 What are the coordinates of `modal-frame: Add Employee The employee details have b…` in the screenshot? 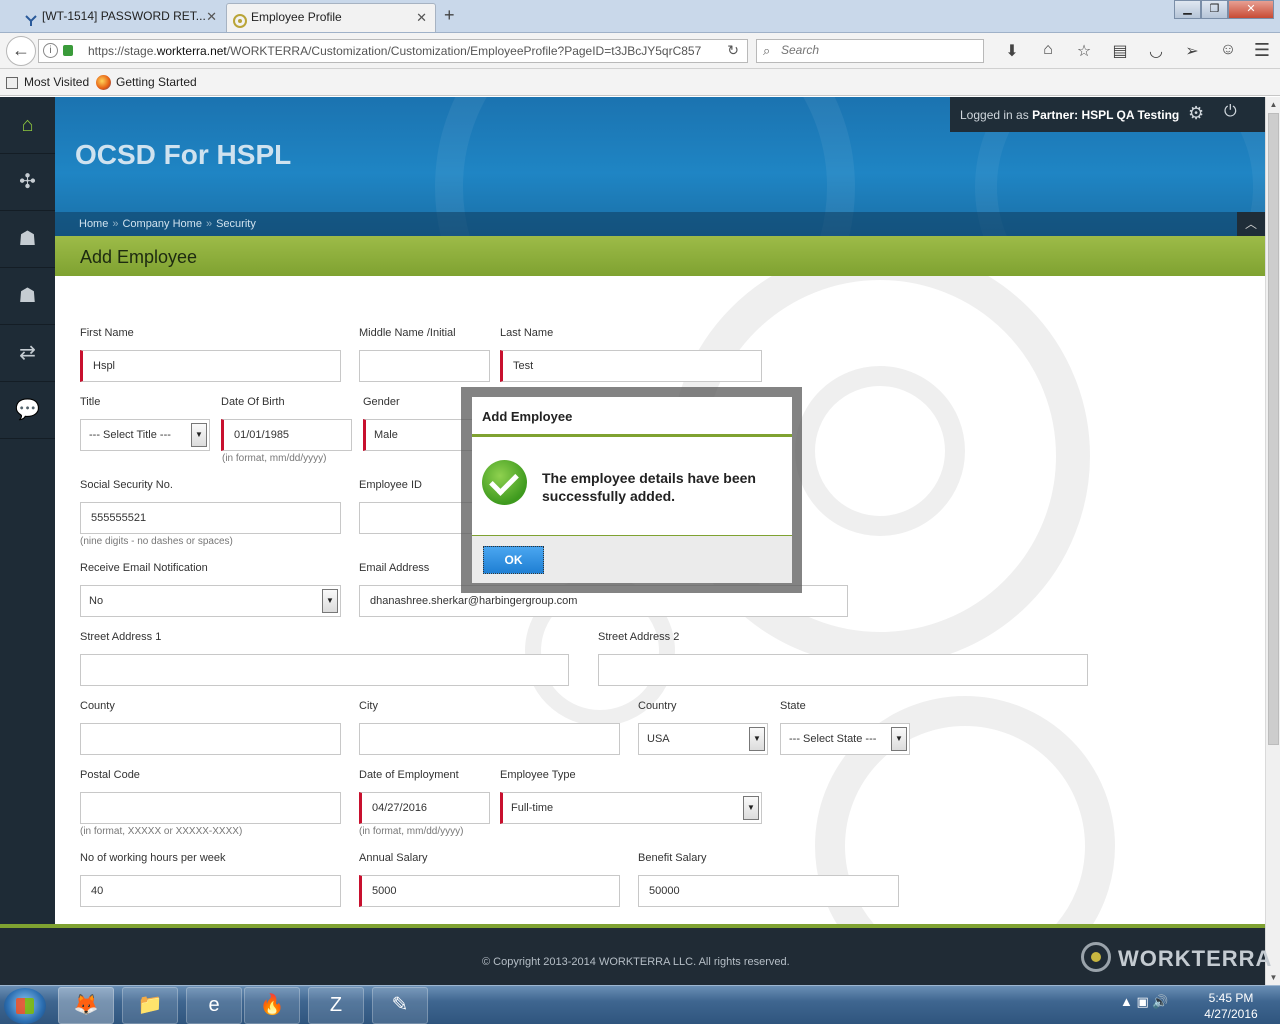 It's located at (631, 490).